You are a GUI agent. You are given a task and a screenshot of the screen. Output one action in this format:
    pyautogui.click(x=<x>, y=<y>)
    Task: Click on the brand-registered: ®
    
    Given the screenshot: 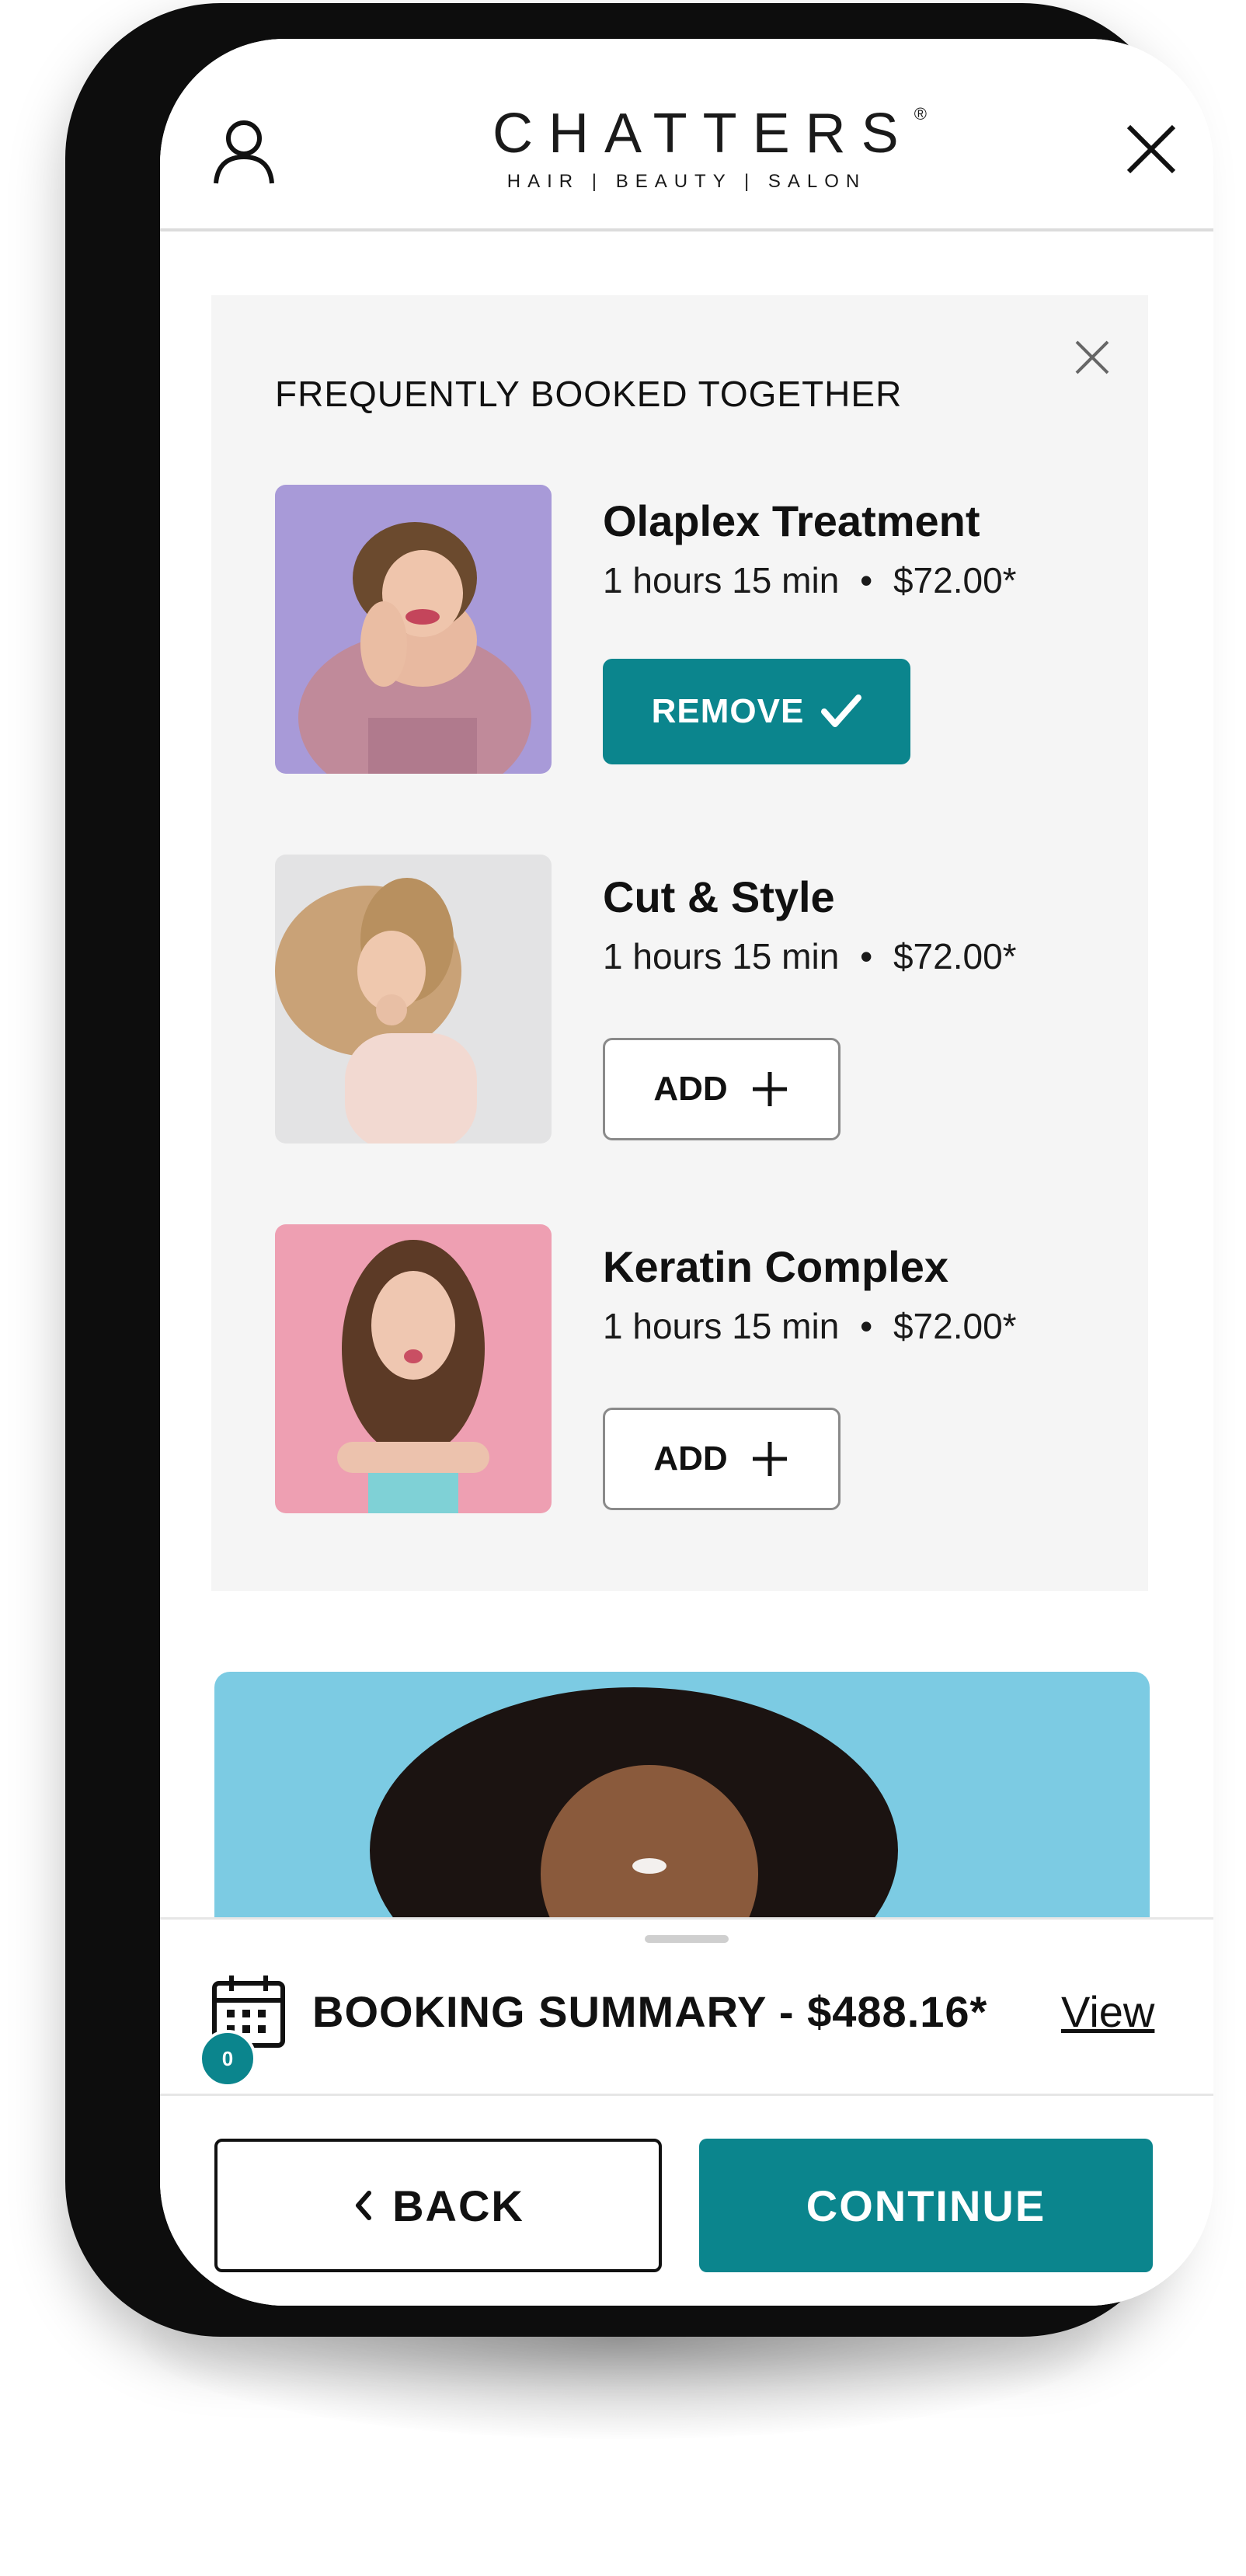 What is the action you would take?
    pyautogui.click(x=920, y=114)
    